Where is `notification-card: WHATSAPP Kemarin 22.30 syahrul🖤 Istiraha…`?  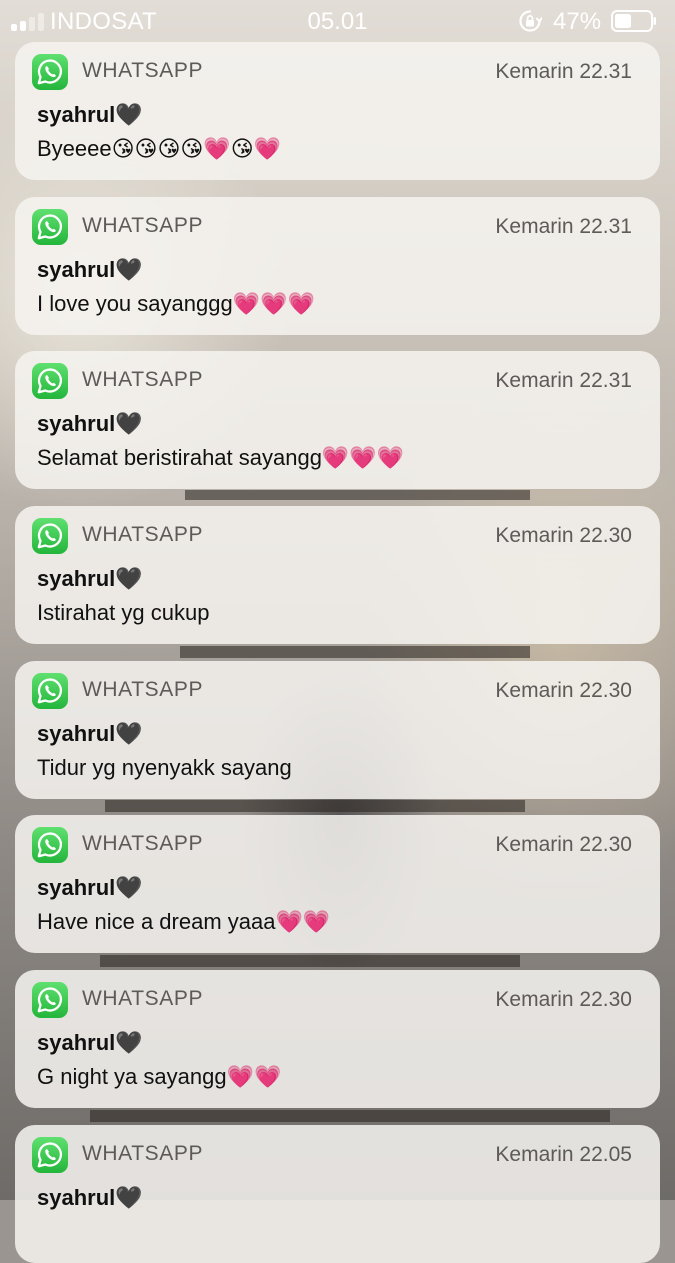
notification-card: WHATSAPP Kemarin 22.30 syahrul🖤 Istiraha… is located at coordinates (337, 575).